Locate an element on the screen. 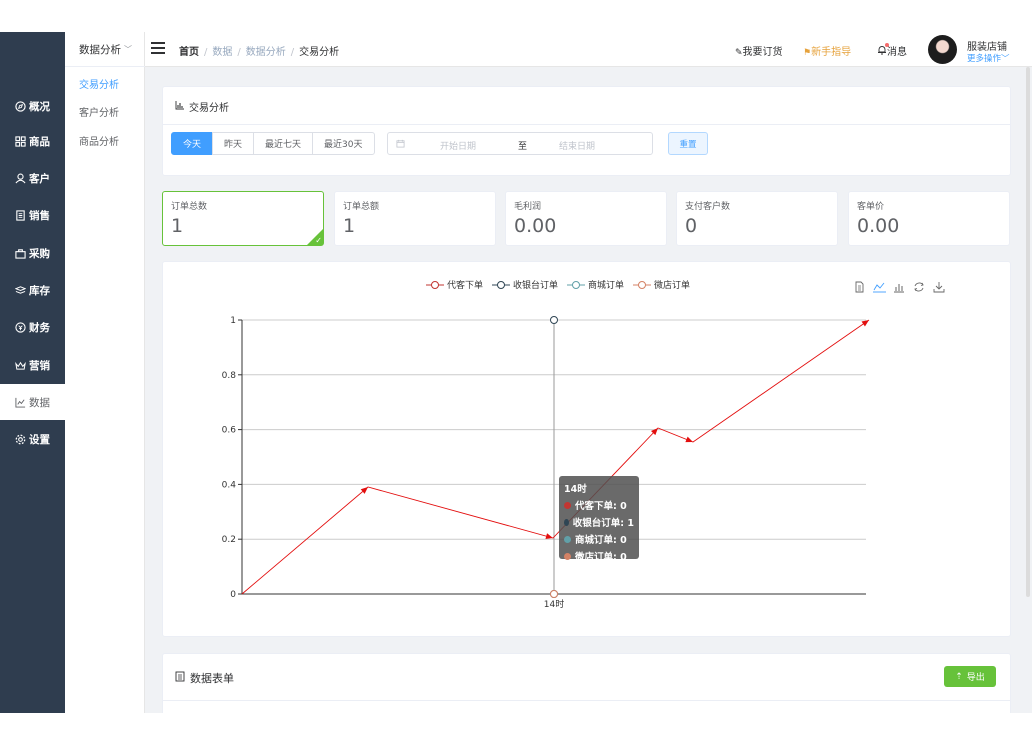 The width and height of the screenshot is (1032, 750). tooltip-label: 商城订单: 0 is located at coordinates (601, 540).